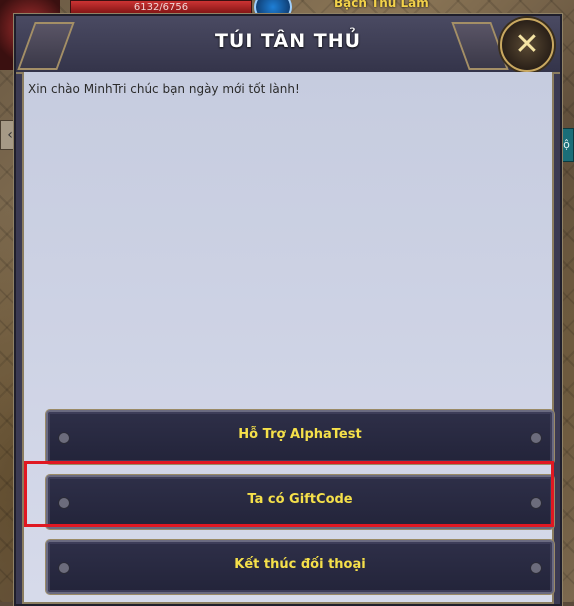  I want to click on option-giftcode-button: Ta có GiftCode, so click(300, 502).